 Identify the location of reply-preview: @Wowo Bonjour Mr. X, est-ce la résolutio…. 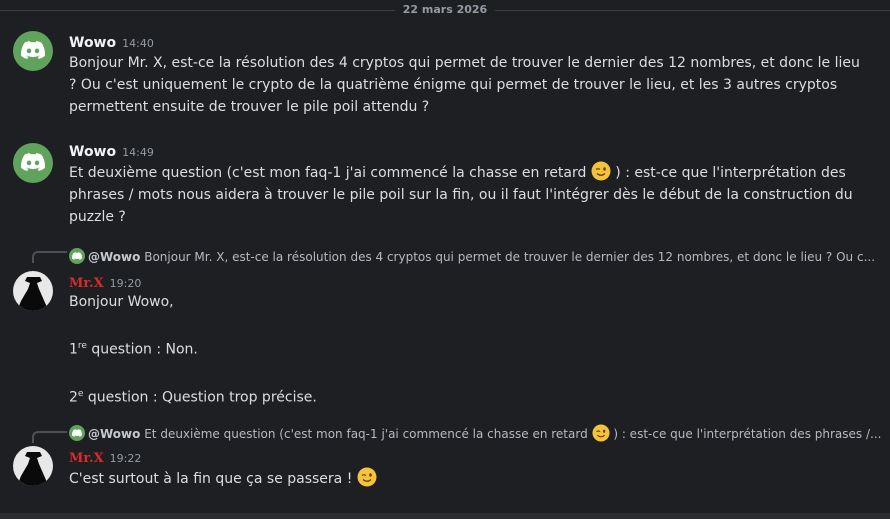
(476, 257).